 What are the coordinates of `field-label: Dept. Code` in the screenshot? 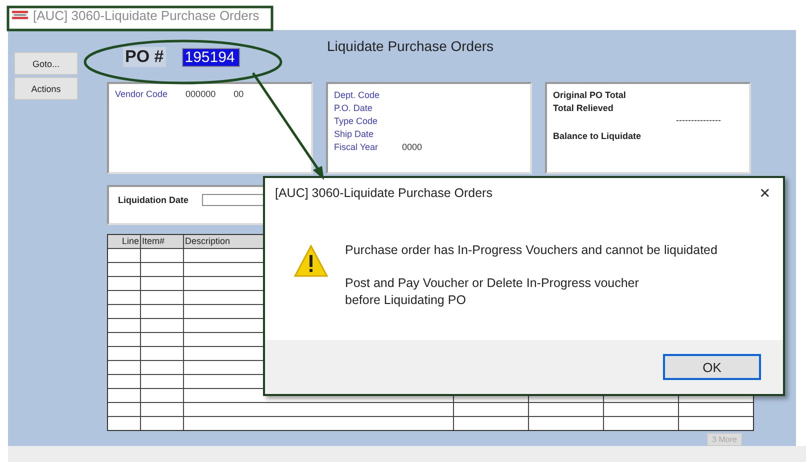 It's located at (357, 95).